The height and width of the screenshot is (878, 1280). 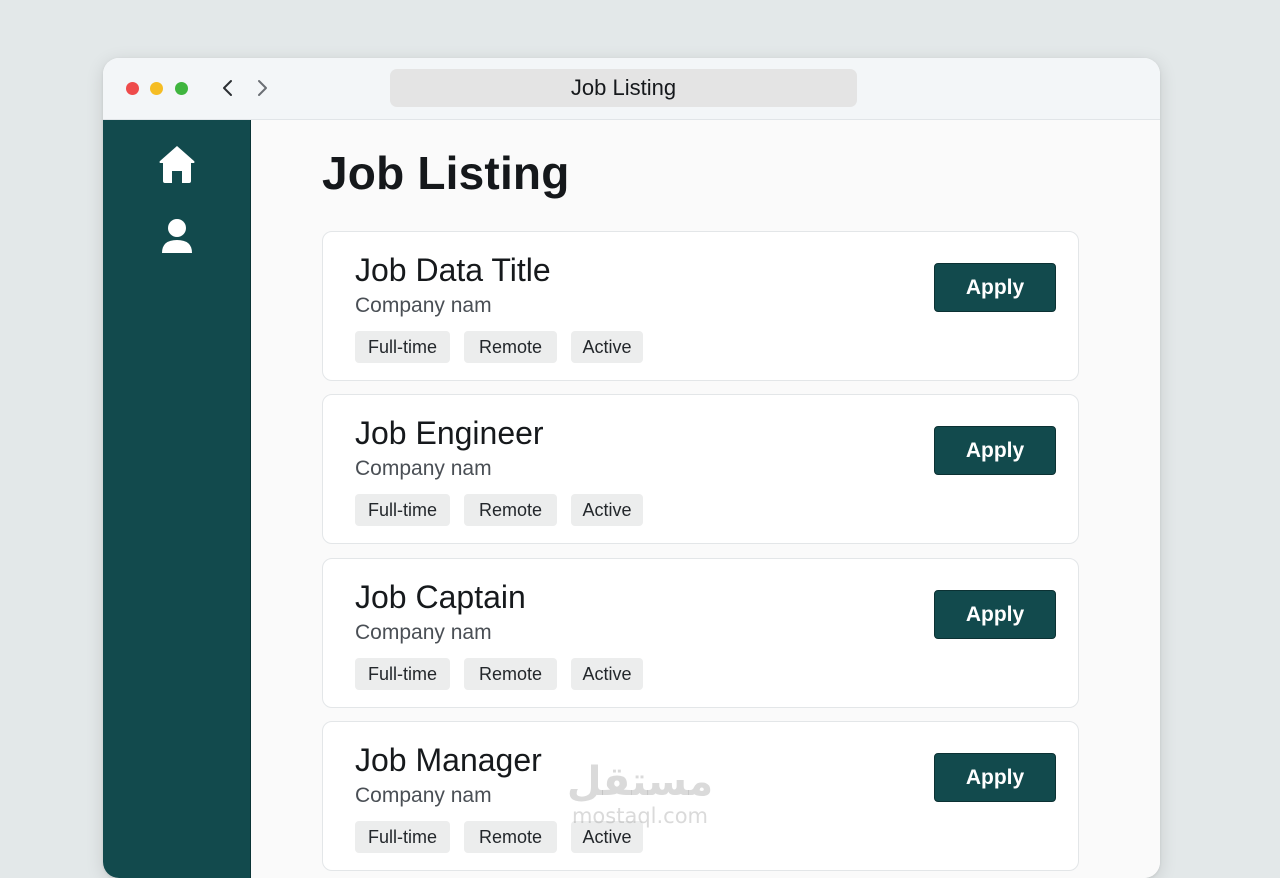 I want to click on page-title: Job Listing, so click(x=446, y=173).